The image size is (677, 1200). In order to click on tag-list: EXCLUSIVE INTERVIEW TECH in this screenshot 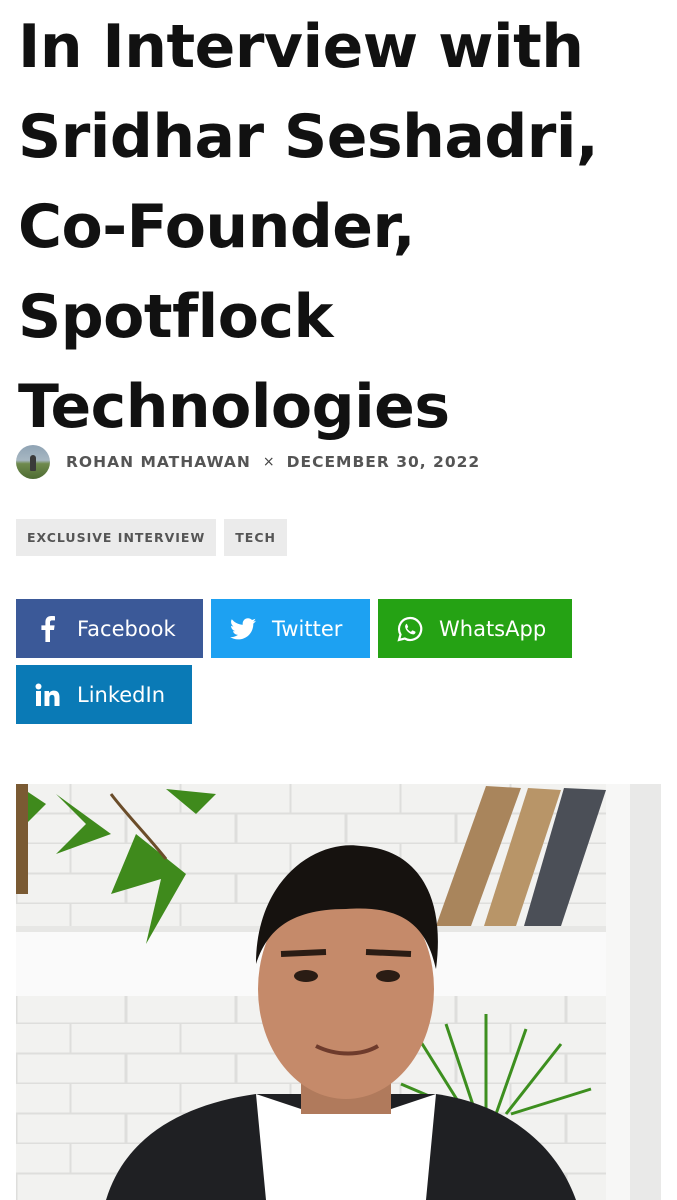, I will do `click(151, 537)`.